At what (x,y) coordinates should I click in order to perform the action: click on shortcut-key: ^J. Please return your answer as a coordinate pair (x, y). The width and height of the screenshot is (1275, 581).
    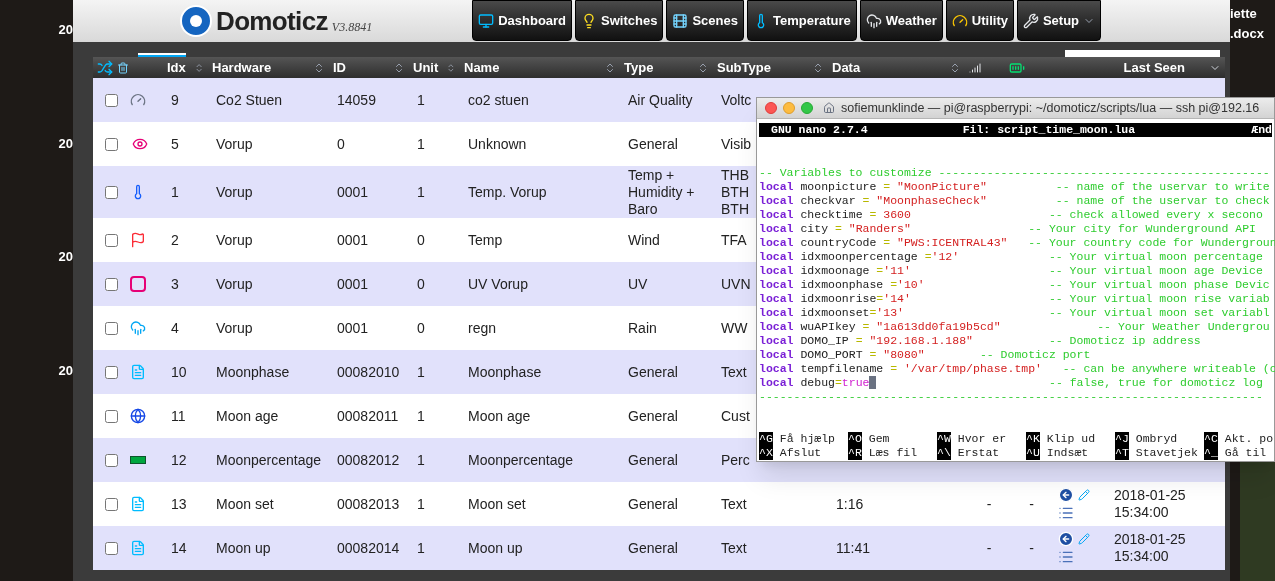
    Looking at the image, I should click on (1122, 439).